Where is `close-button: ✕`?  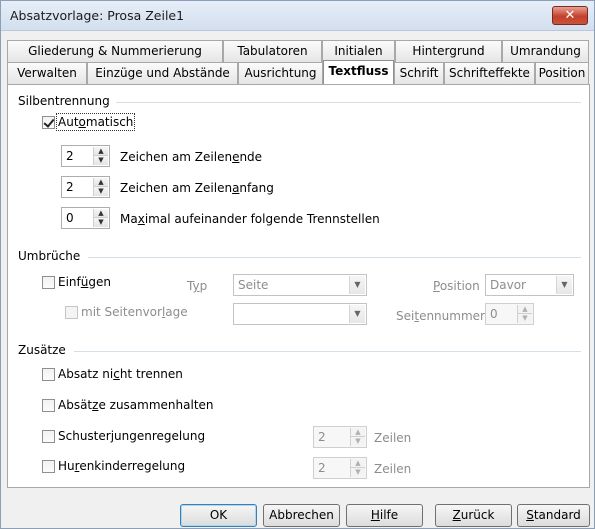
close-button: ✕ is located at coordinates (570, 15).